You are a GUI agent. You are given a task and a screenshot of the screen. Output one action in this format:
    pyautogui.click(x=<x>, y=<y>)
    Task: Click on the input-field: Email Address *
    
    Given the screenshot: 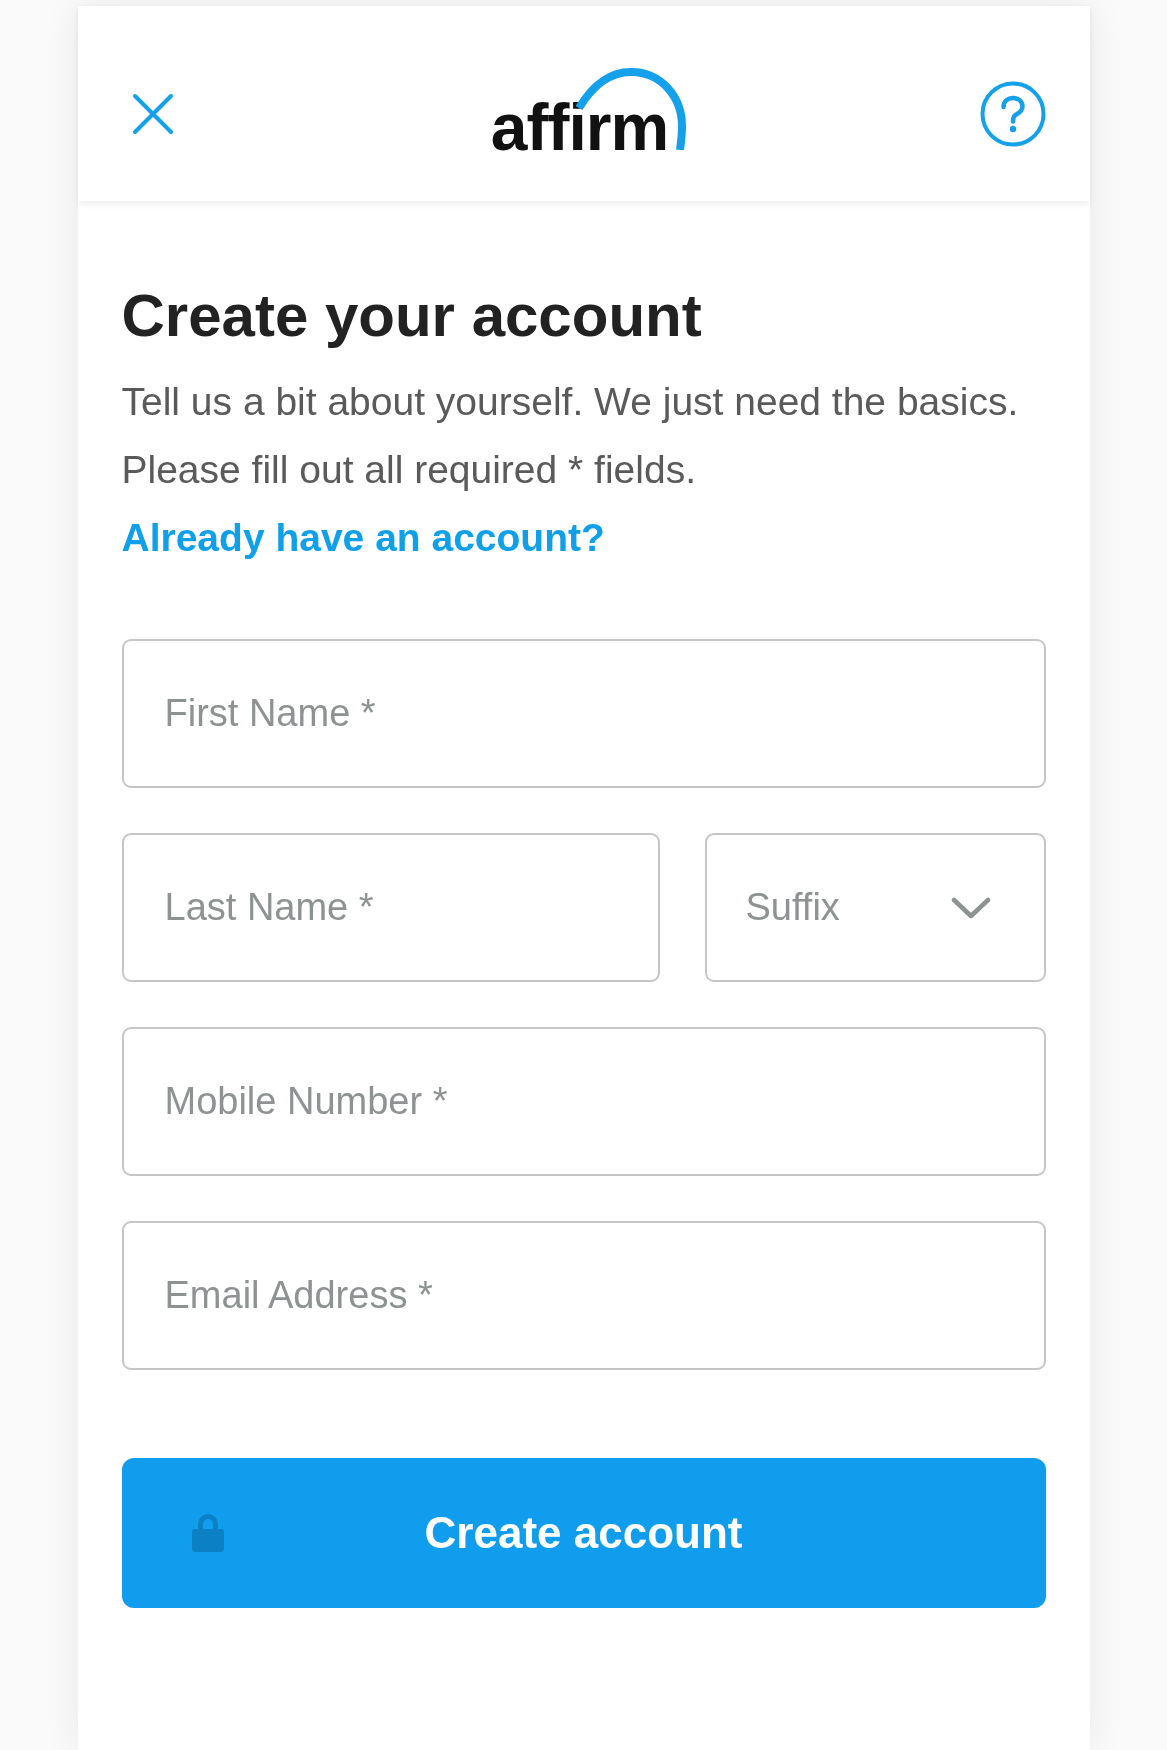 What is the action you would take?
    pyautogui.click(x=583, y=1295)
    